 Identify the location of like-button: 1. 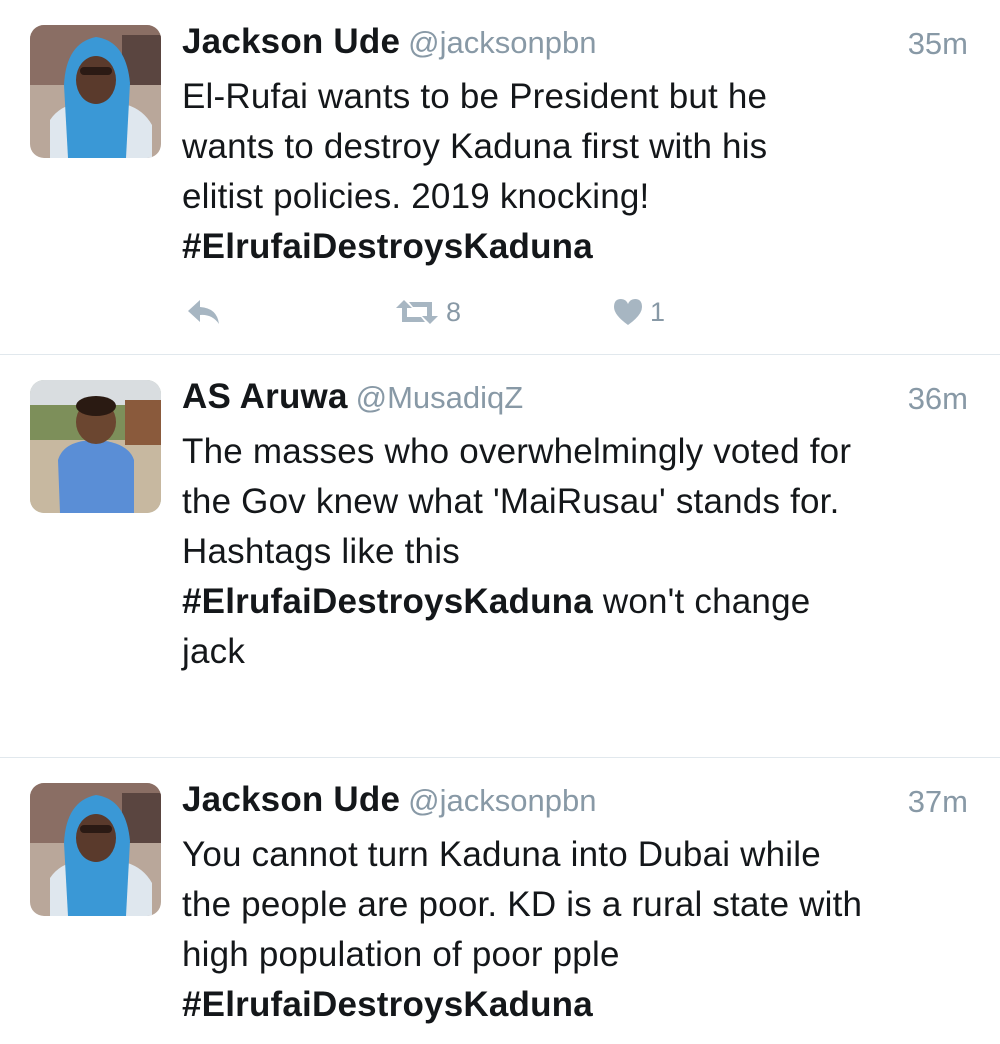
(638, 312).